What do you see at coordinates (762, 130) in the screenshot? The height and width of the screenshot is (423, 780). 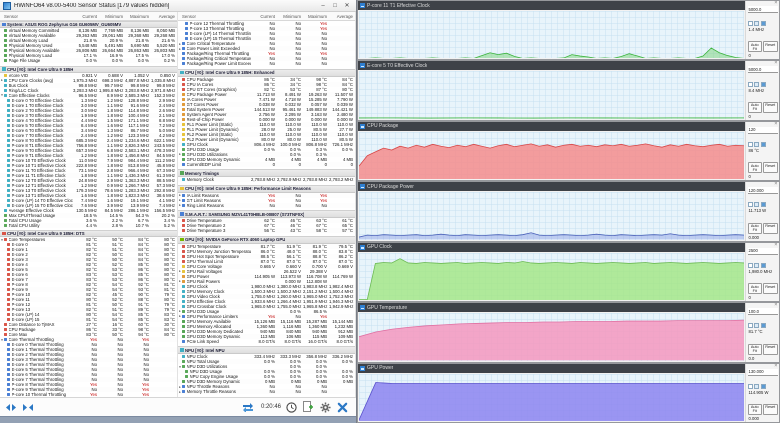 I see `graph-scale-max-input: 120` at bounding box center [762, 130].